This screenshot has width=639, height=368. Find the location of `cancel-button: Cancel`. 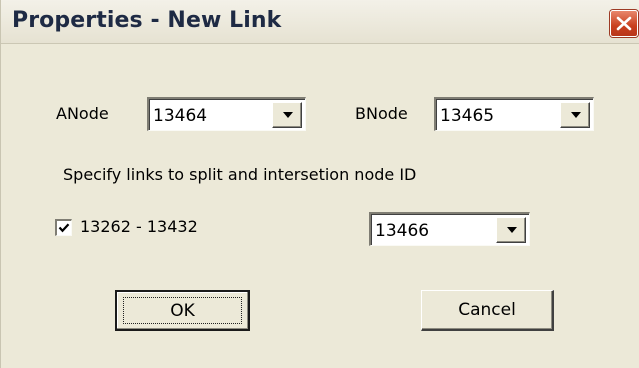

cancel-button: Cancel is located at coordinates (487, 310).